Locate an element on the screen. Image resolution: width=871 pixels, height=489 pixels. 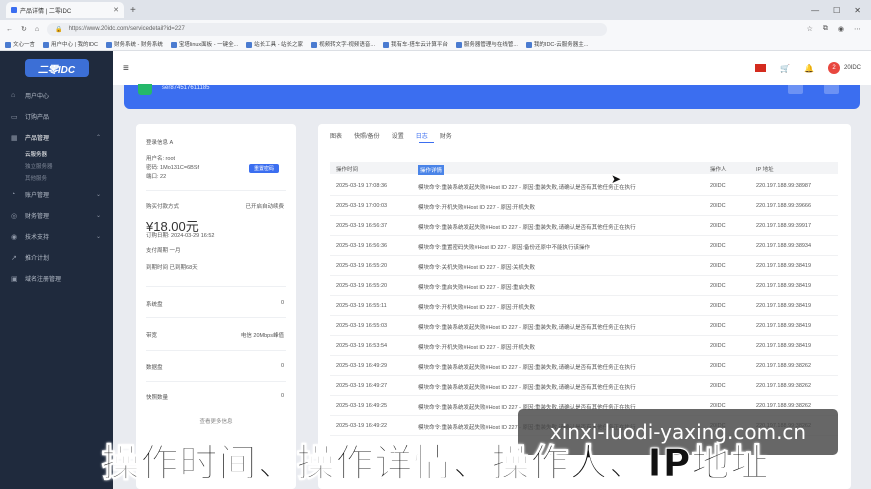
chevron-down-icon: ⌄ is located at coordinates (98, 216).